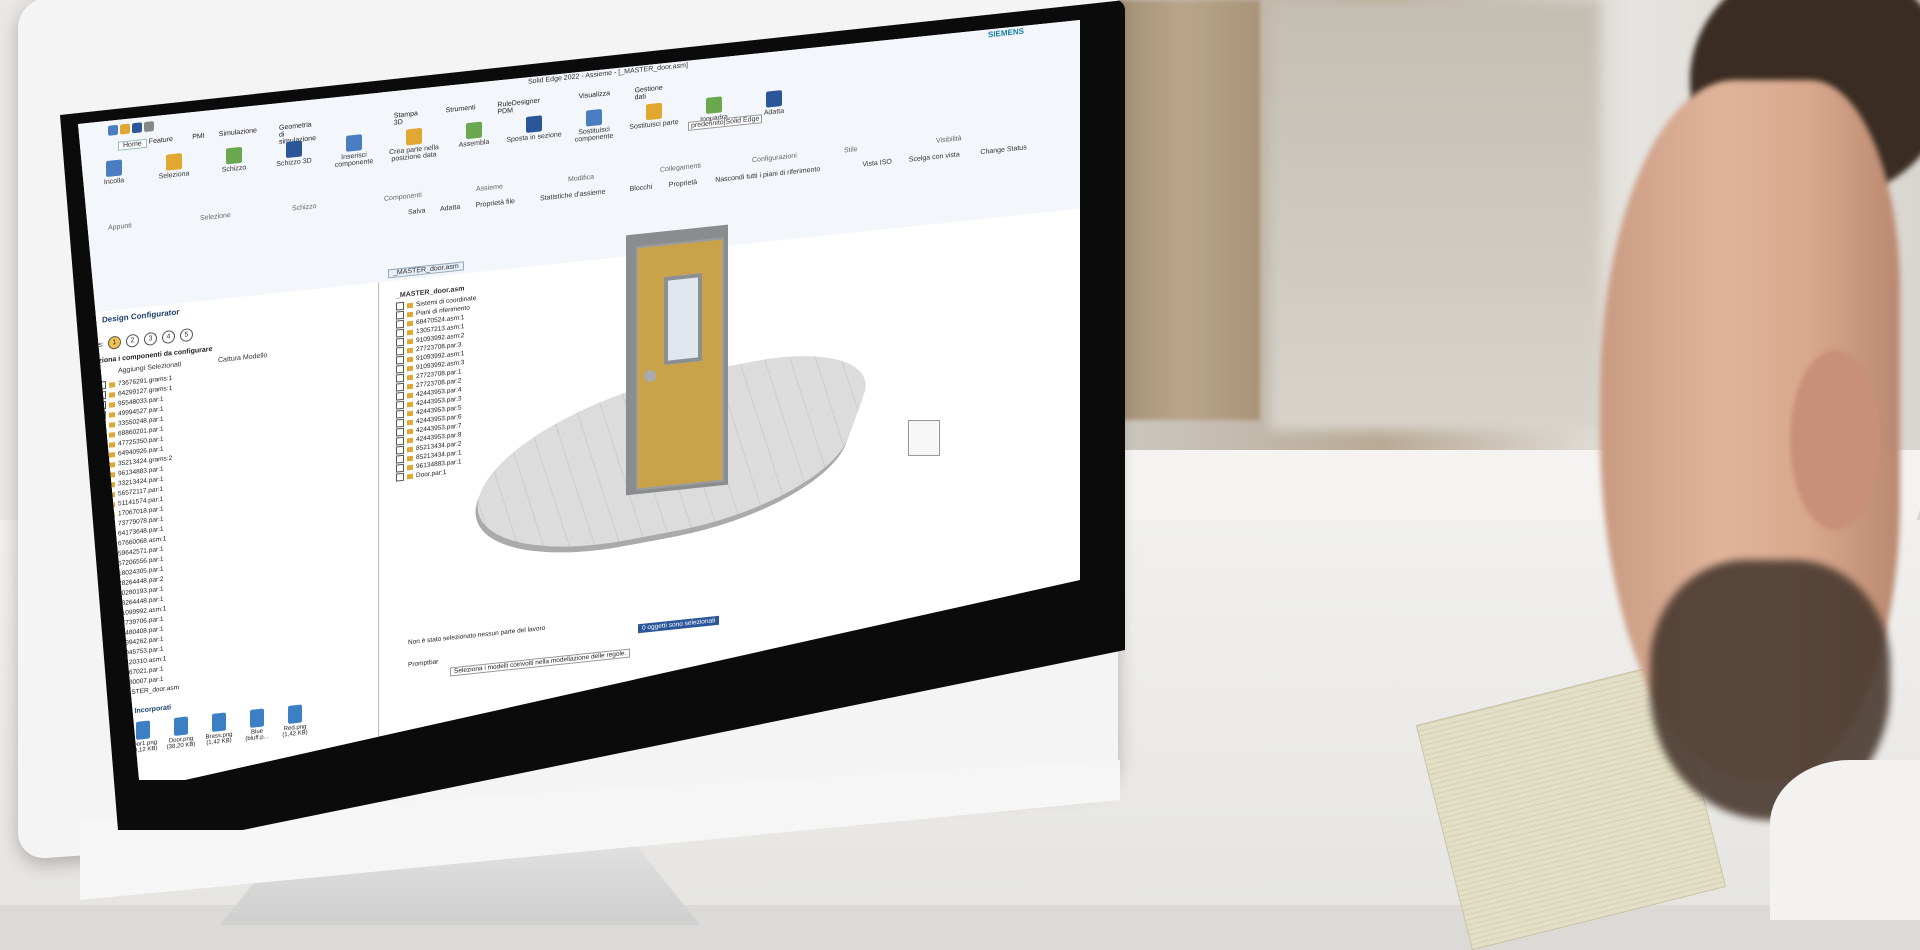  What do you see at coordinates (198, 137) in the screenshot?
I see `ribbon-tab: PMI` at bounding box center [198, 137].